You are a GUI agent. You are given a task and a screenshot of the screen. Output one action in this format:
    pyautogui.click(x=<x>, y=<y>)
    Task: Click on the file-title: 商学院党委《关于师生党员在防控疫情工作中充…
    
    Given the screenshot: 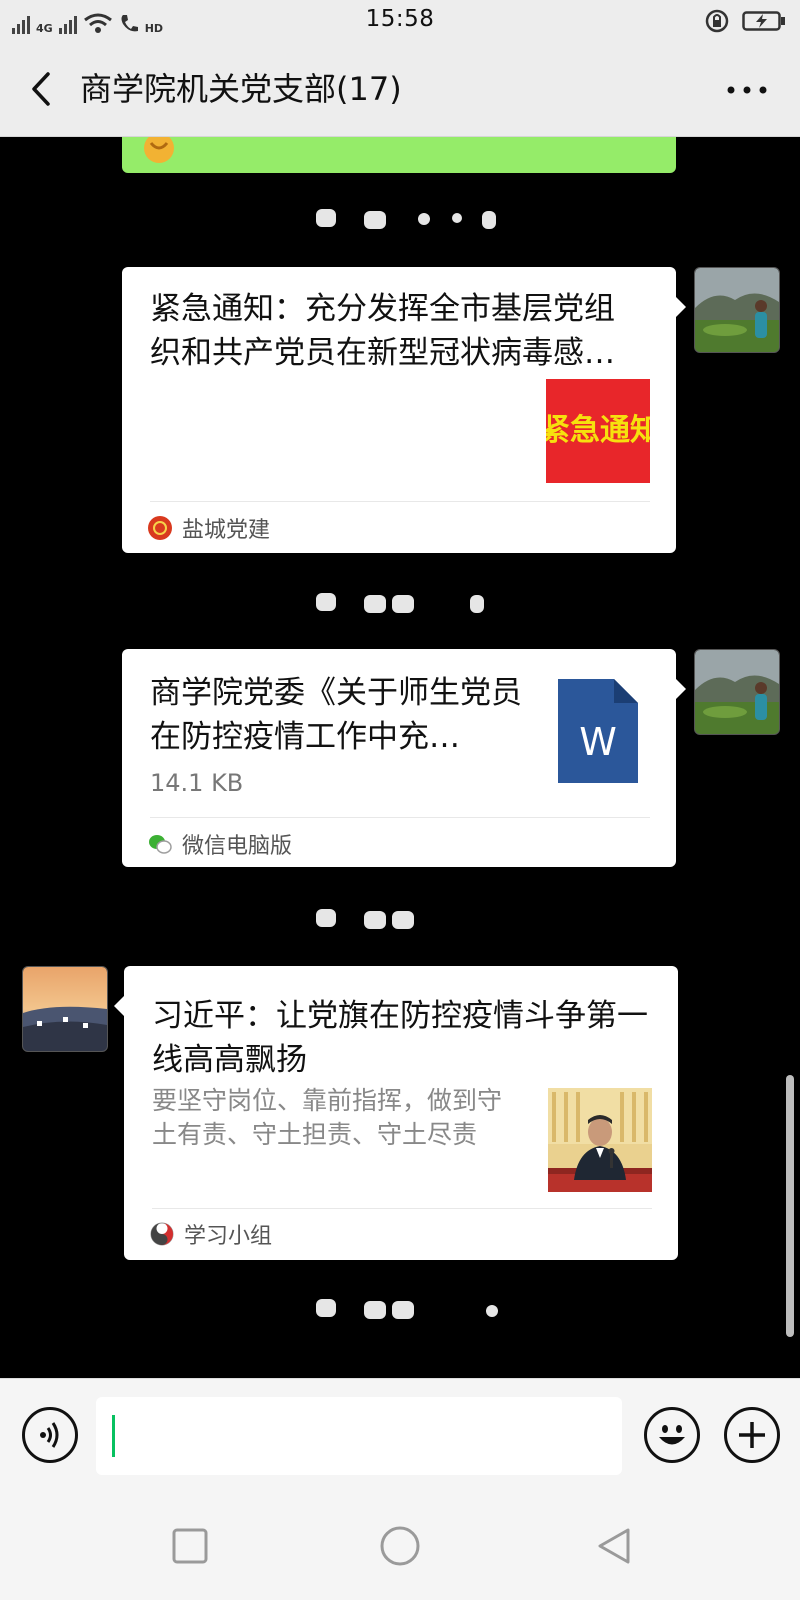 What is the action you would take?
    pyautogui.click(x=336, y=715)
    